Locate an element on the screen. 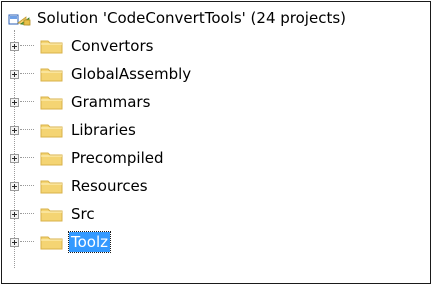 The image size is (434, 287). tree-item-precompiled: Precompiled is located at coordinates (88, 158).